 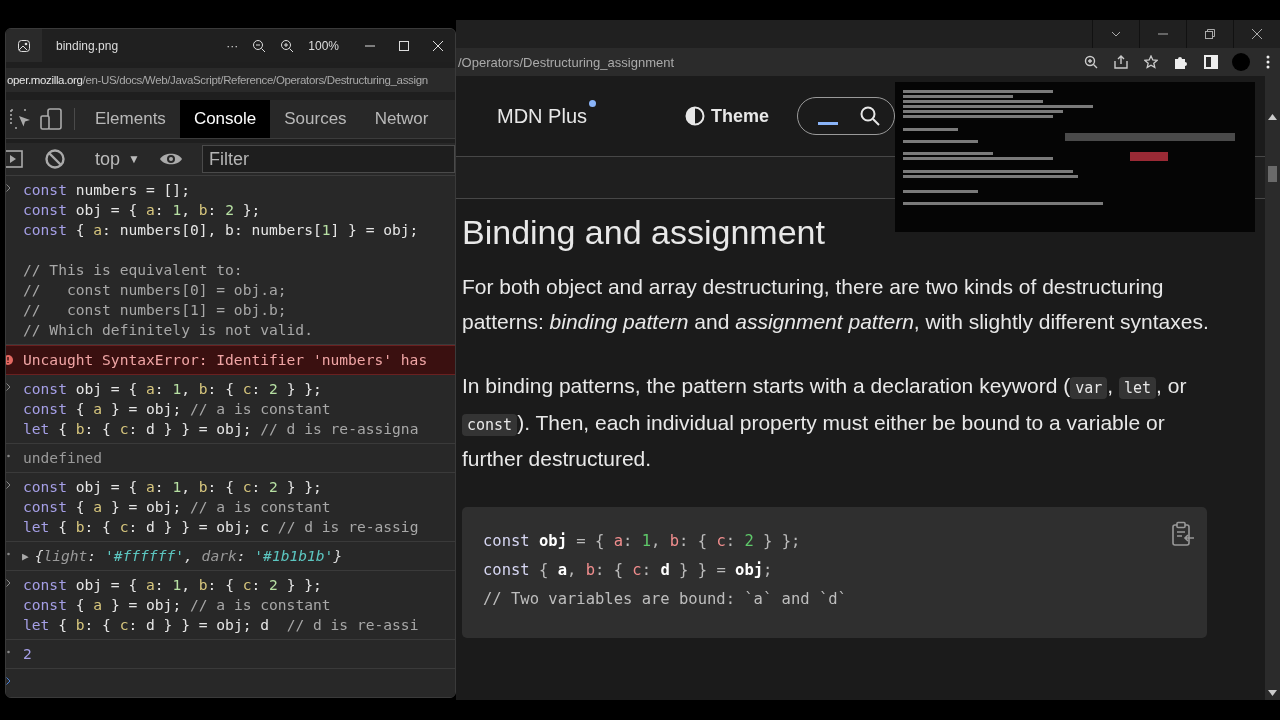 What do you see at coordinates (825, 422) in the screenshot?
I see `paragraph: In binding patterns, the pattern starts with a declaration keyword ( var , let , or const ). Then, each individual property must either be bound to a variable or further destructured.` at bounding box center [825, 422].